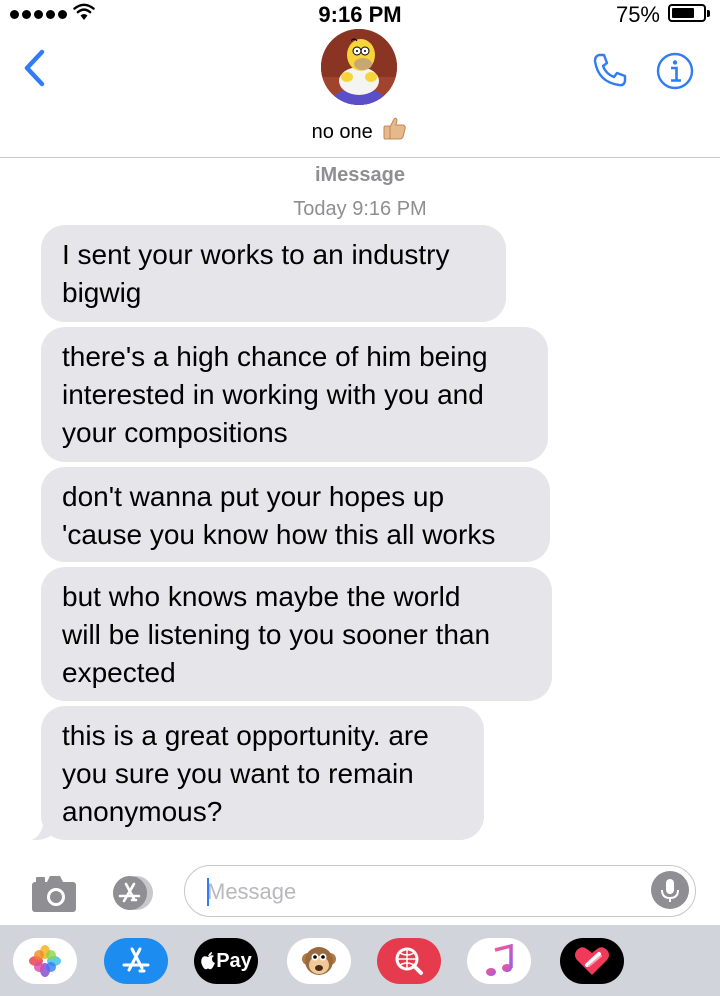 This screenshot has width=720, height=996. What do you see at coordinates (342, 132) in the screenshot?
I see `contact-name: no one` at bounding box center [342, 132].